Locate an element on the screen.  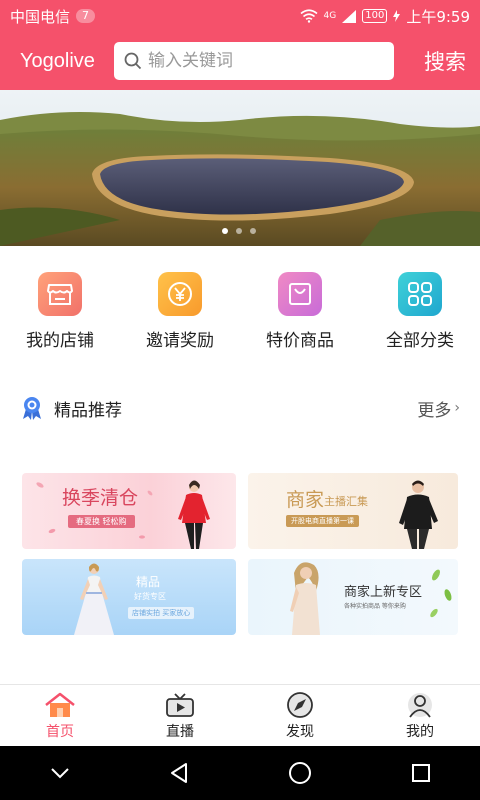
promo-title: 精品 is located at coordinates (148, 582).